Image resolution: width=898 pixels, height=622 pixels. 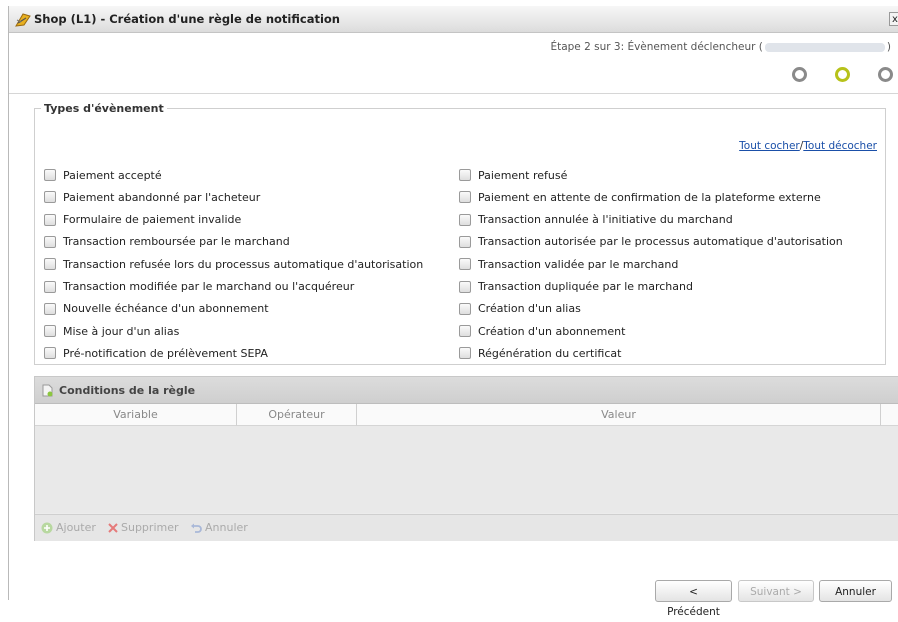 I want to click on event-label: Régénération du certificat, so click(x=550, y=353).